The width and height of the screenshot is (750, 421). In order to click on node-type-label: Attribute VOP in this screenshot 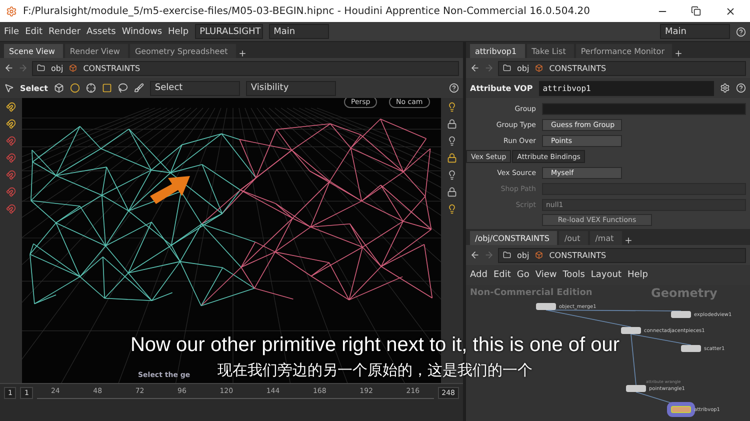, I will do `click(501, 88)`.